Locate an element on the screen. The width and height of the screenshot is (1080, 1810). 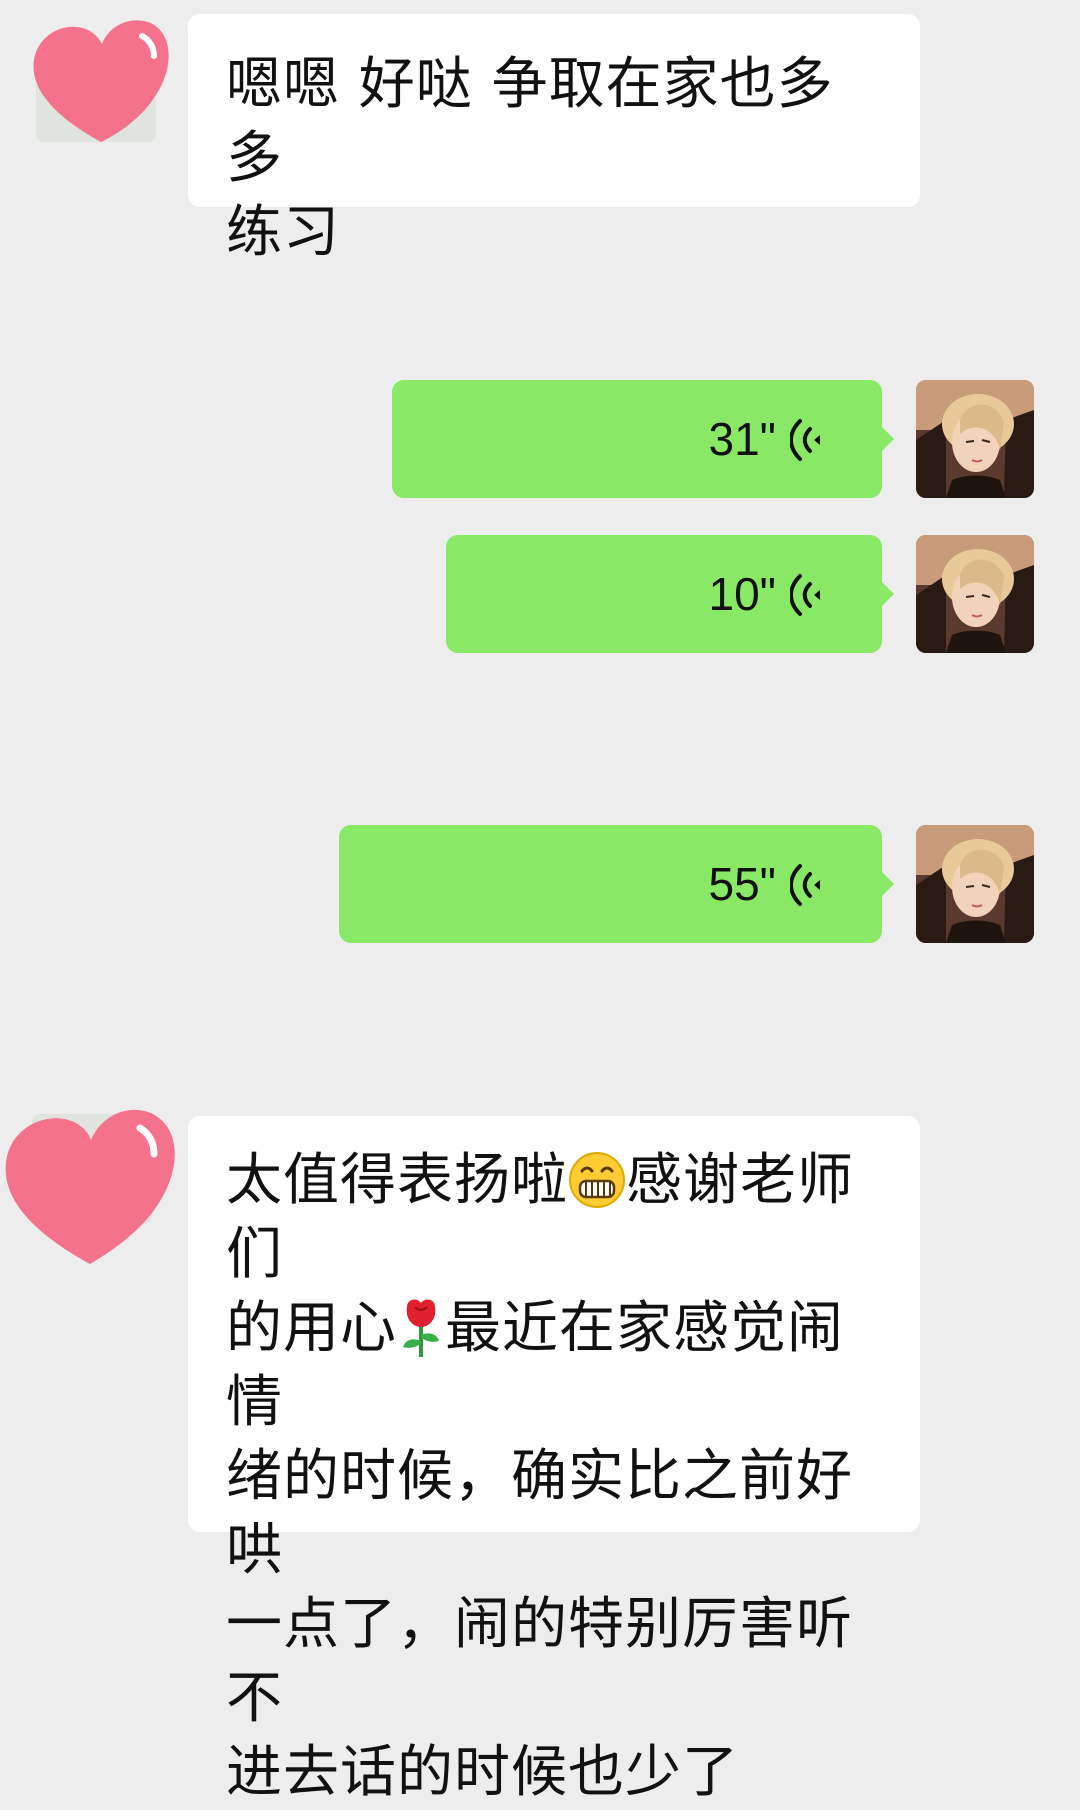
voice-duration: 10" is located at coordinates (742, 594).